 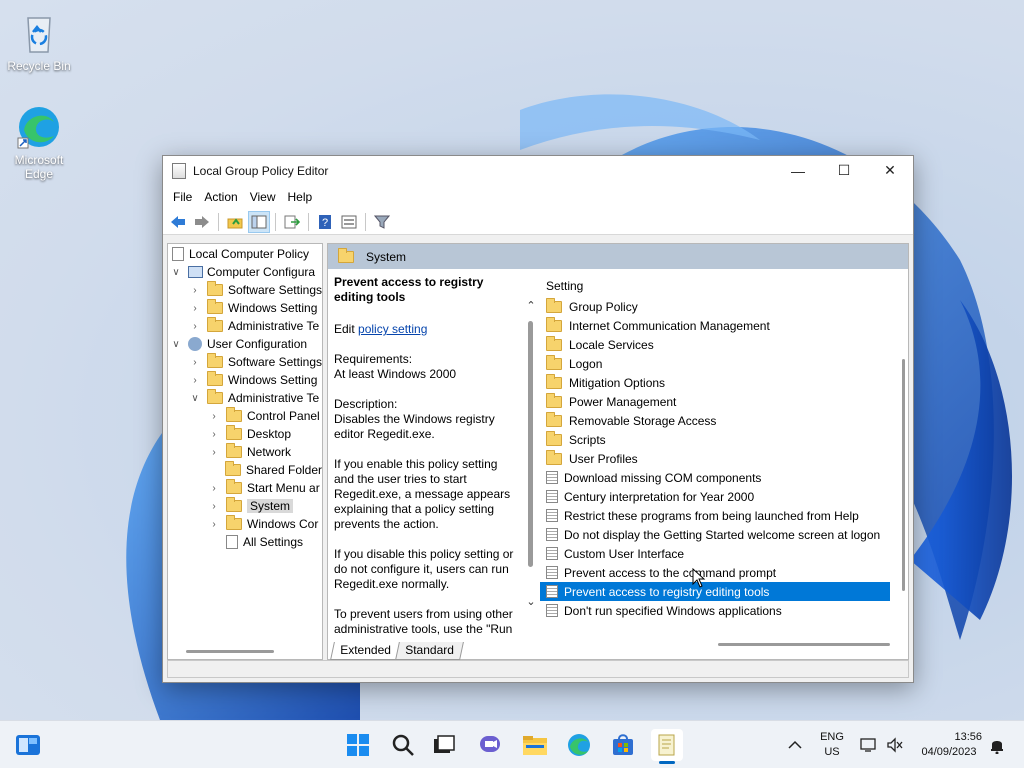 I want to click on notification-icon, so click(x=997, y=744).